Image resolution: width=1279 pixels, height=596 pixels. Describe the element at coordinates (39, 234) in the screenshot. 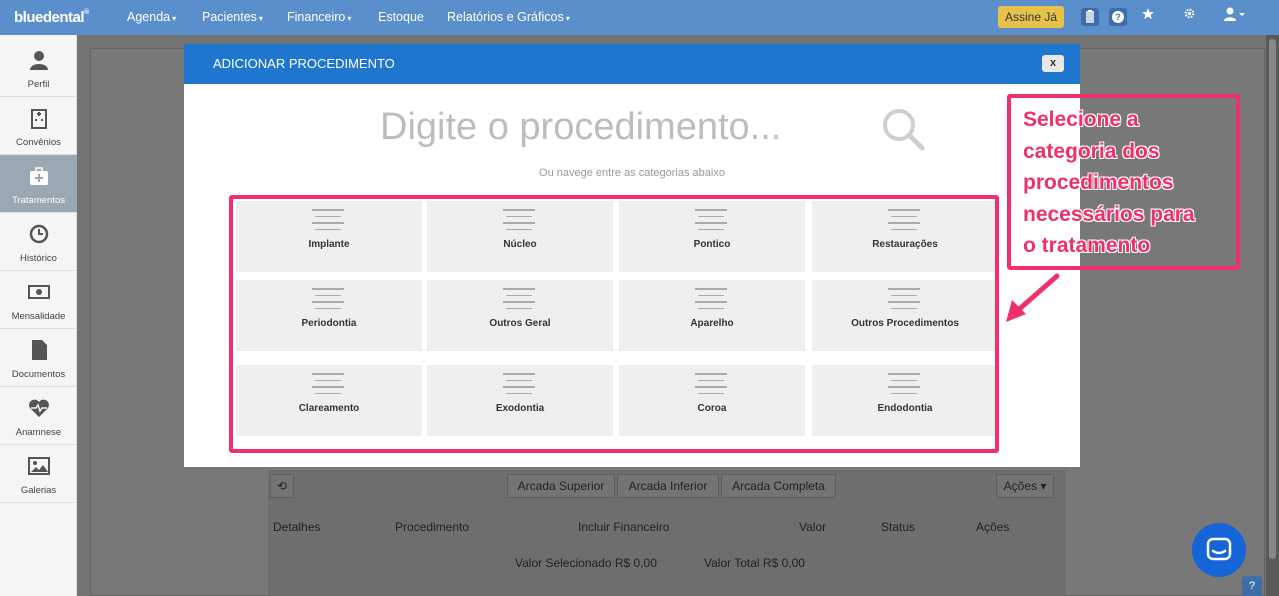

I see `history-icon` at that location.